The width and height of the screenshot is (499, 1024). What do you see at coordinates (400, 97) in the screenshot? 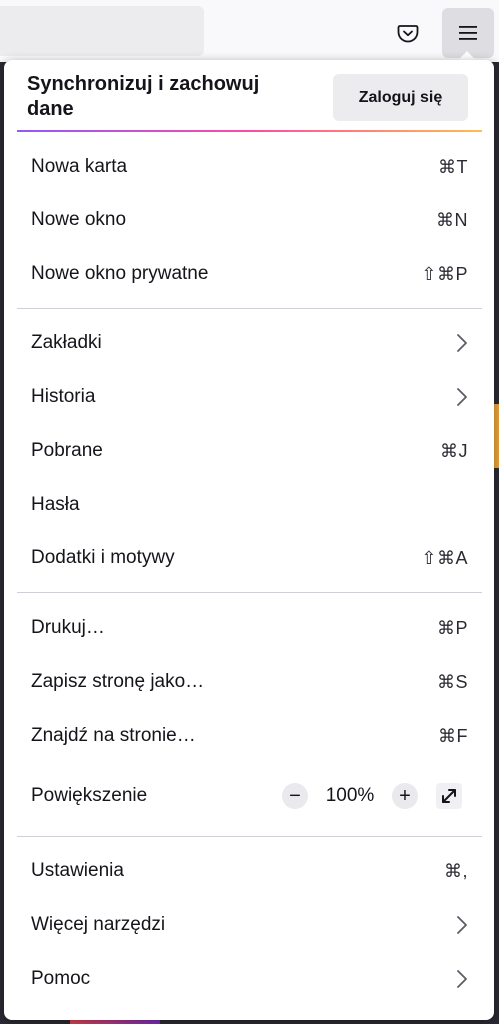
I see `signin-button: Zaloguj się` at bounding box center [400, 97].